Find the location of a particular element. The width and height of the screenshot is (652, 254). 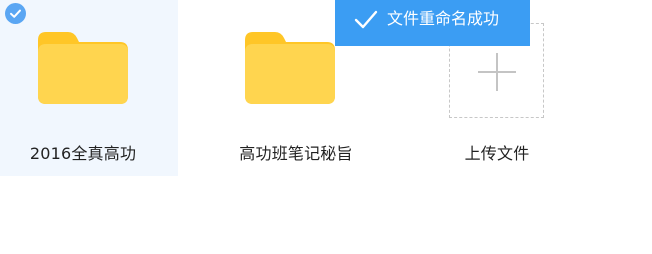

check-icon is located at coordinates (366, 22).